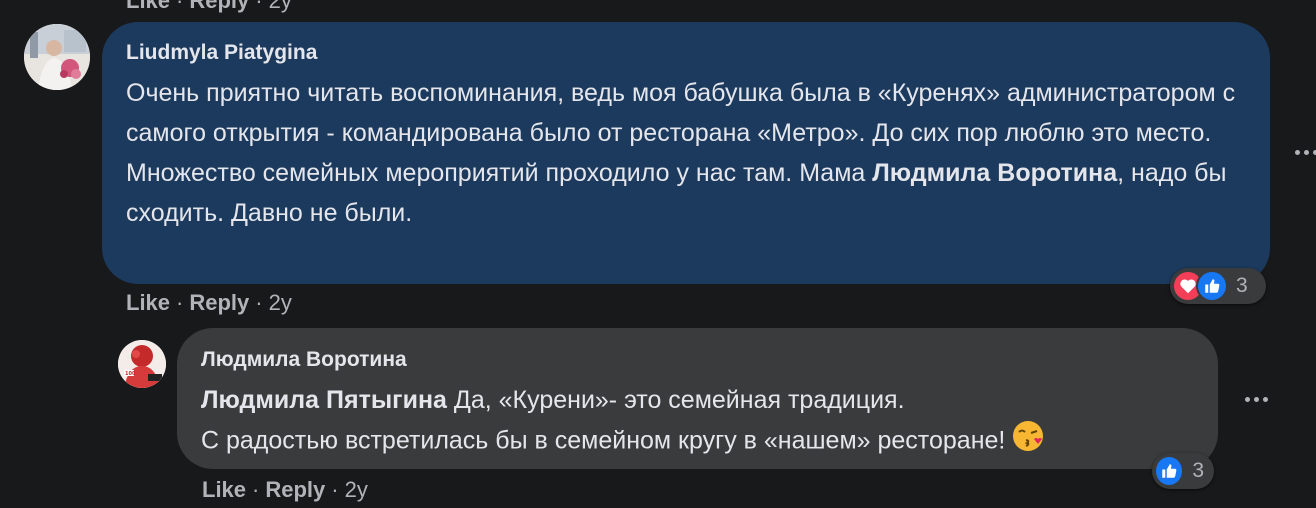 This screenshot has height=508, width=1316. What do you see at coordinates (130, 374) in the screenshot?
I see `svg-text: 100` at bounding box center [130, 374].